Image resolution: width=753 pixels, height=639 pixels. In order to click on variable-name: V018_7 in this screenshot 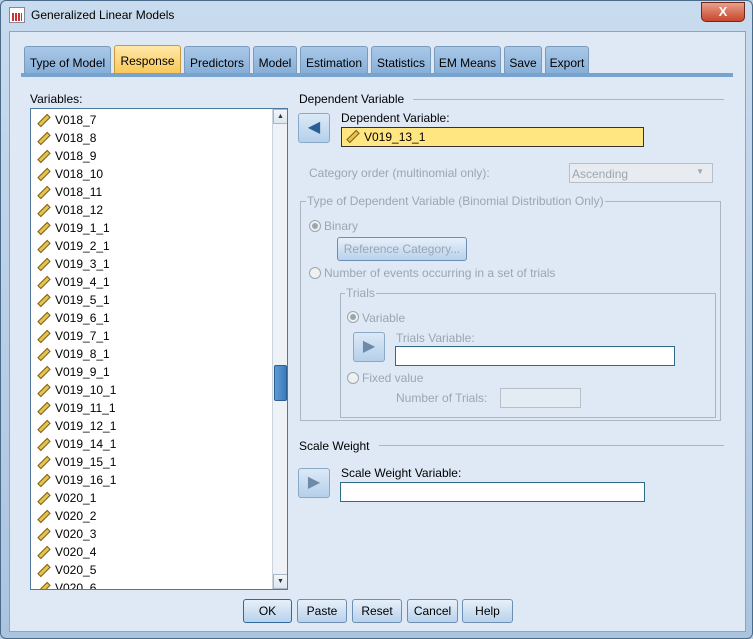, I will do `click(76, 120)`.